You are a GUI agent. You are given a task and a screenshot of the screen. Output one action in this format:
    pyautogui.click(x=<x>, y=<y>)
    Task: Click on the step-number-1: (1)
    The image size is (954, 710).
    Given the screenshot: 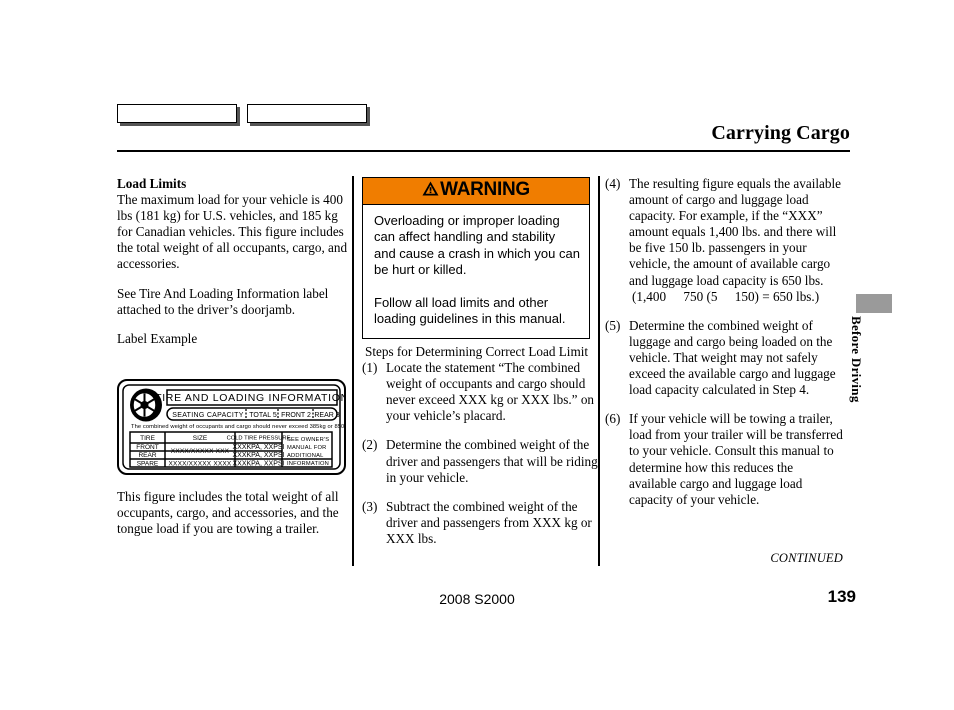 What is the action you would take?
    pyautogui.click(x=370, y=368)
    